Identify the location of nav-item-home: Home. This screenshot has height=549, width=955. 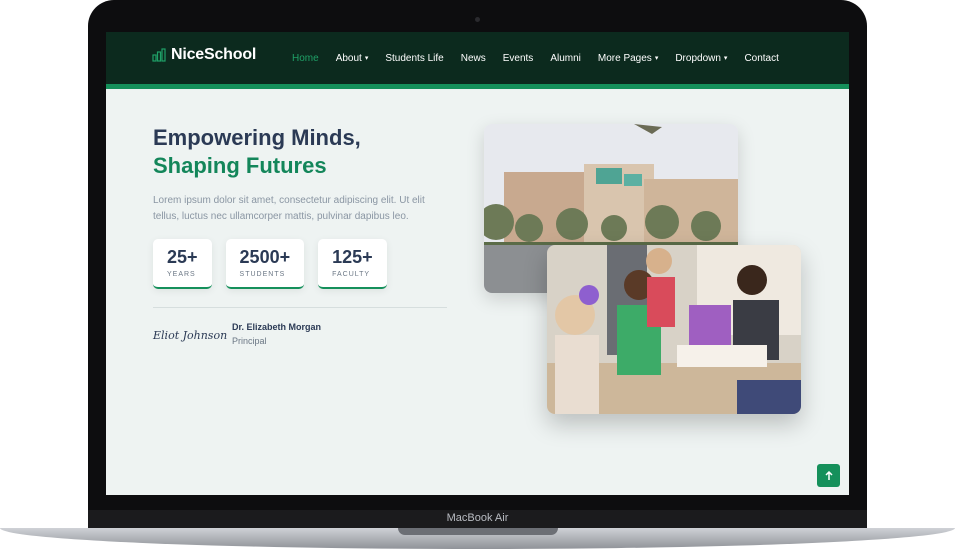
(305, 58).